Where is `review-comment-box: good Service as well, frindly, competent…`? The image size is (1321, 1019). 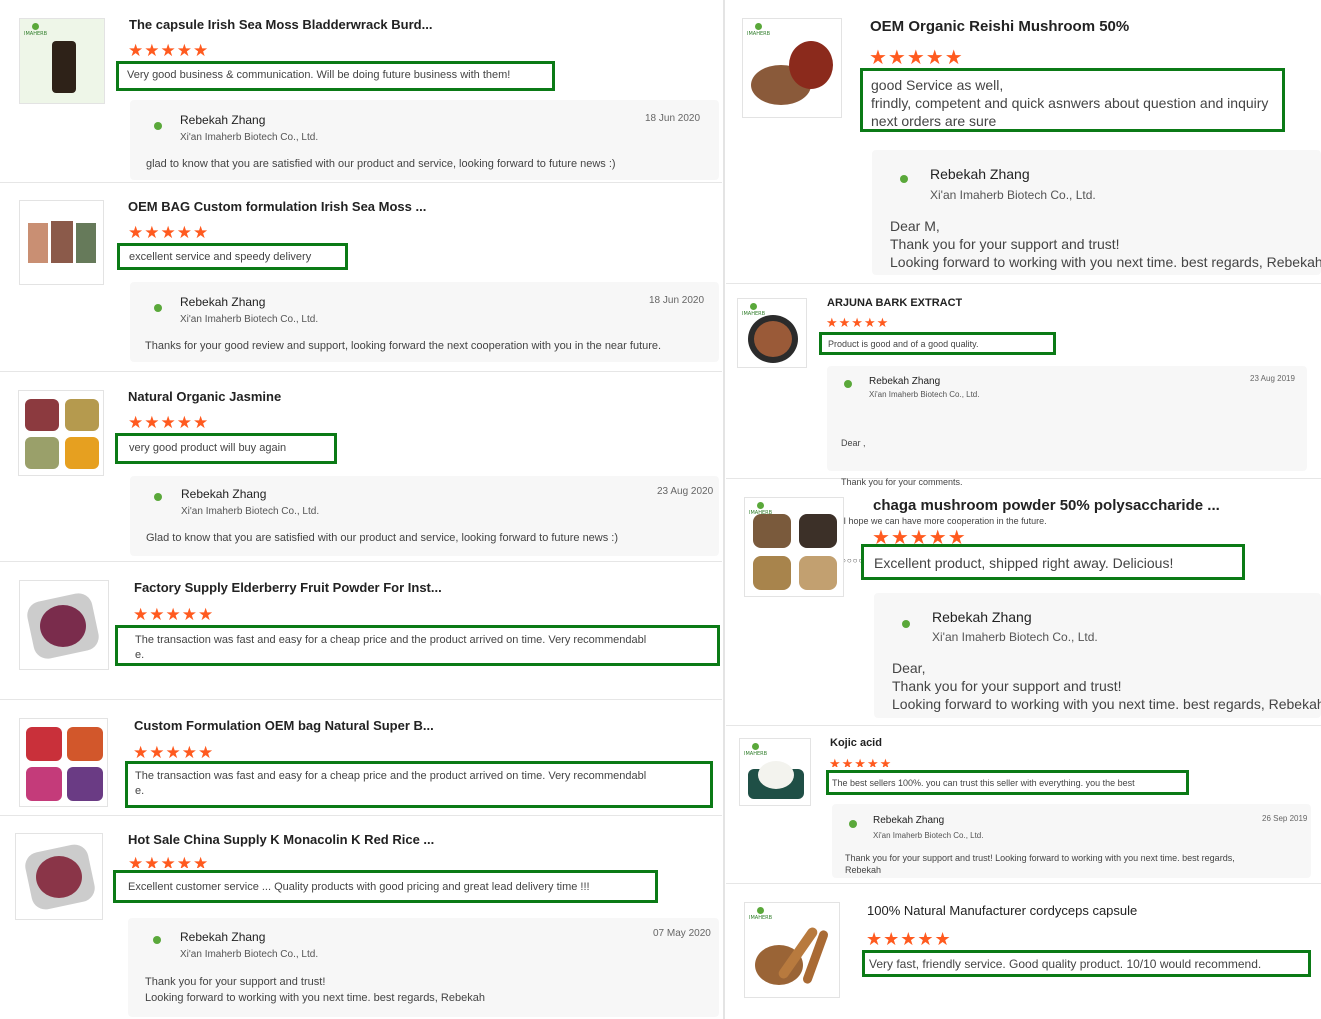
review-comment-box: good Service as well, frindly, competent… is located at coordinates (1072, 100).